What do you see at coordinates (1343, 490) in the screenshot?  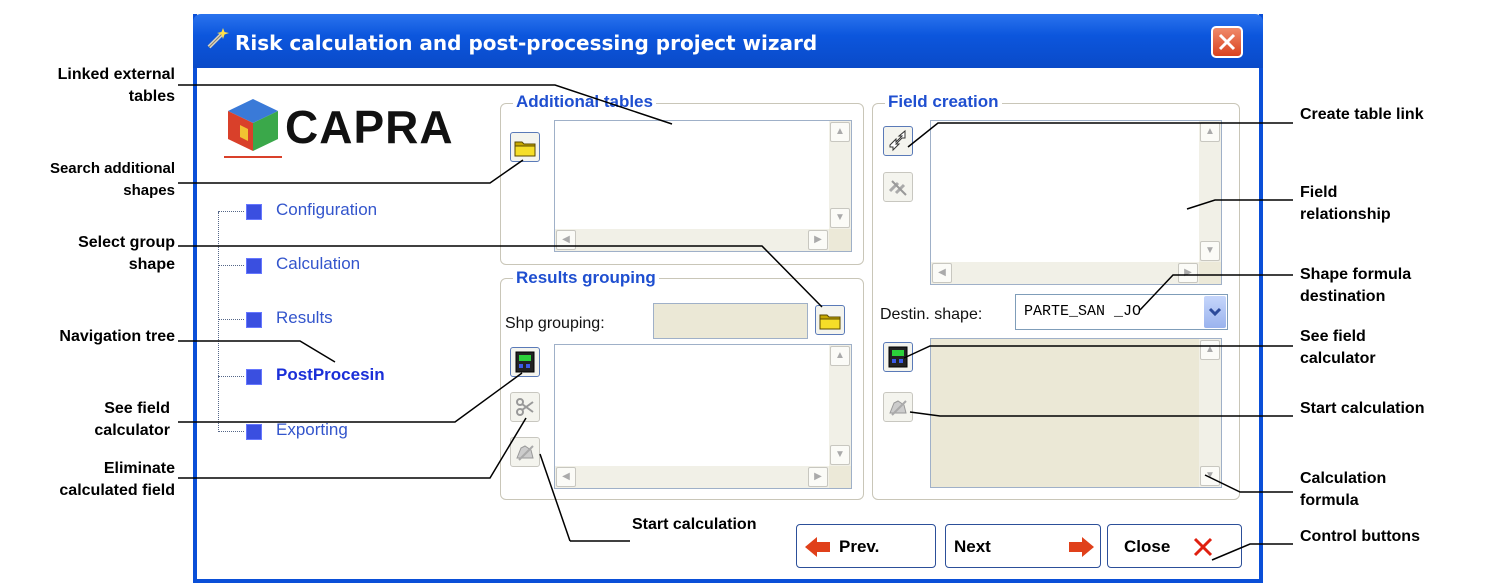 I see `annotation-calc-formula: Calculation formula` at bounding box center [1343, 490].